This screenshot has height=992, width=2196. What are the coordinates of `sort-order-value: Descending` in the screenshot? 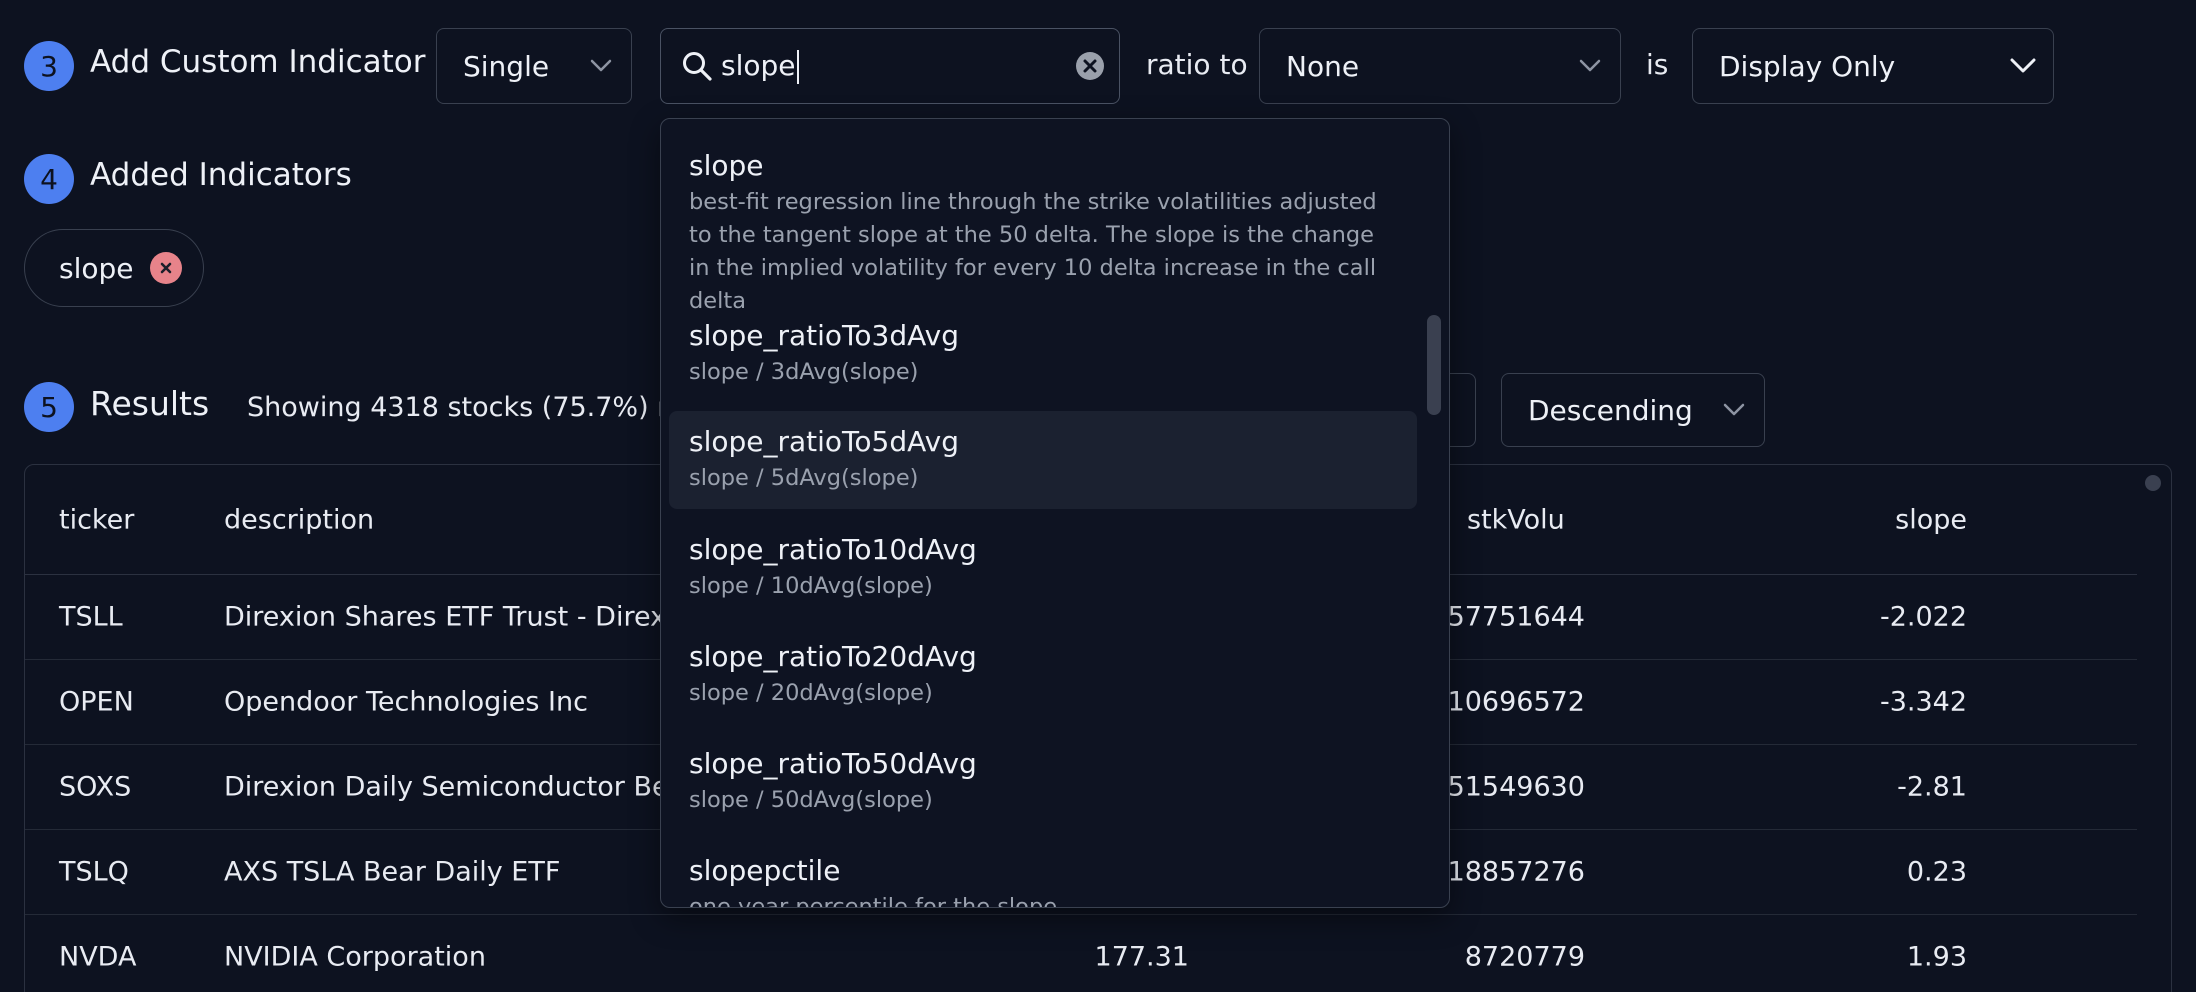 It's located at (1610, 410).